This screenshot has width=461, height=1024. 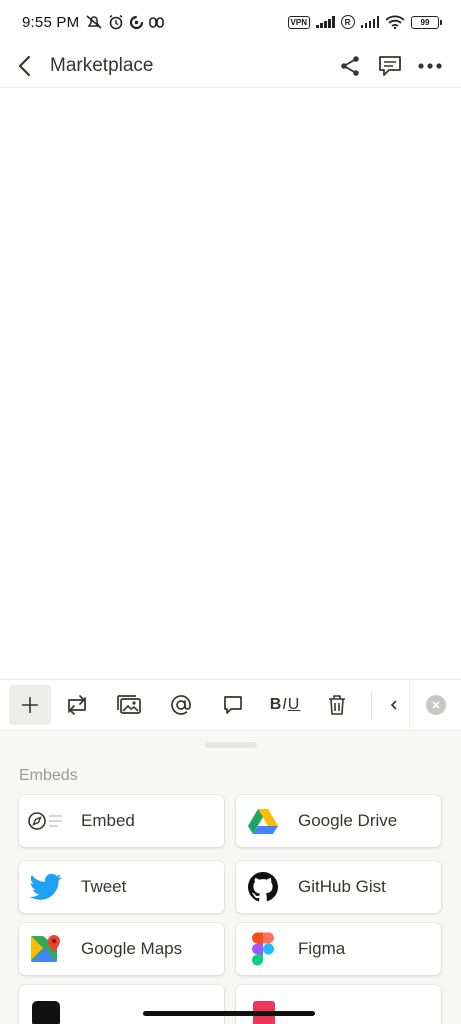 I want to click on chevron-left-small-icon, so click(x=394, y=705).